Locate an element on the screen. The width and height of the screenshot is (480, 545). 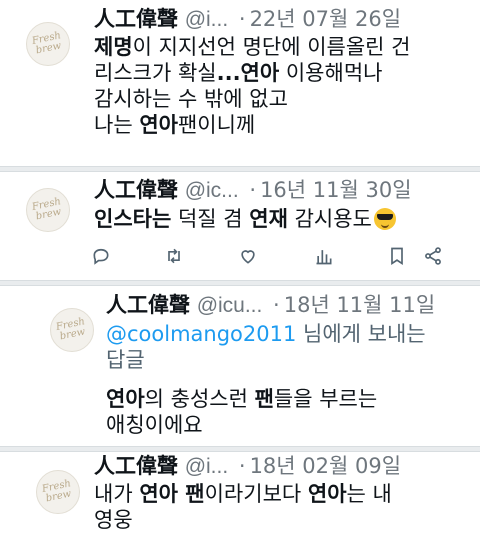
text-run: 는 내 is located at coordinates (369, 494).